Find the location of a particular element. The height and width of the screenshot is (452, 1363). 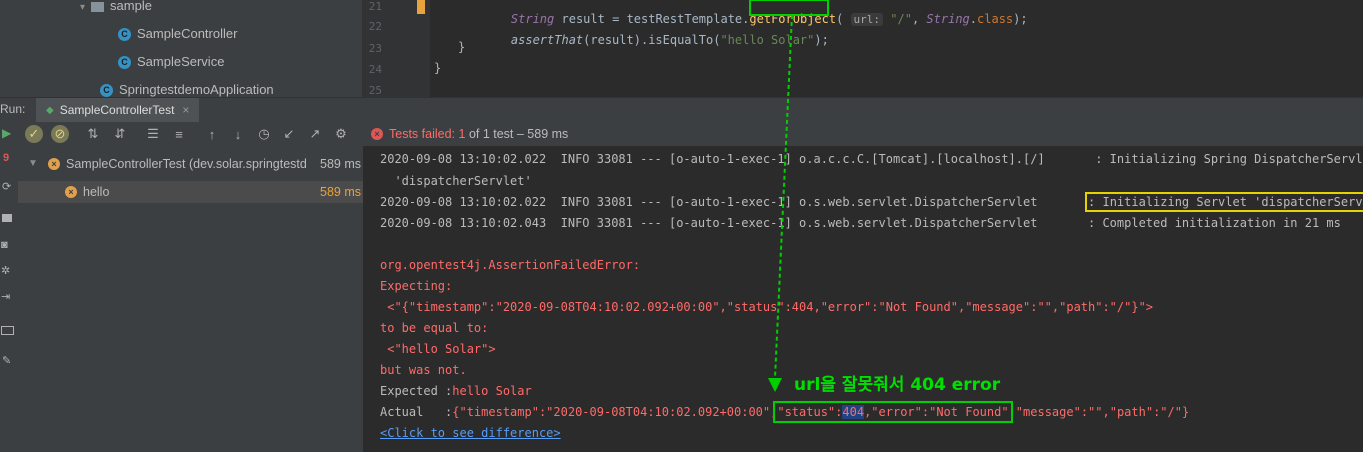

annotation-arrow is located at coordinates (789, 196).